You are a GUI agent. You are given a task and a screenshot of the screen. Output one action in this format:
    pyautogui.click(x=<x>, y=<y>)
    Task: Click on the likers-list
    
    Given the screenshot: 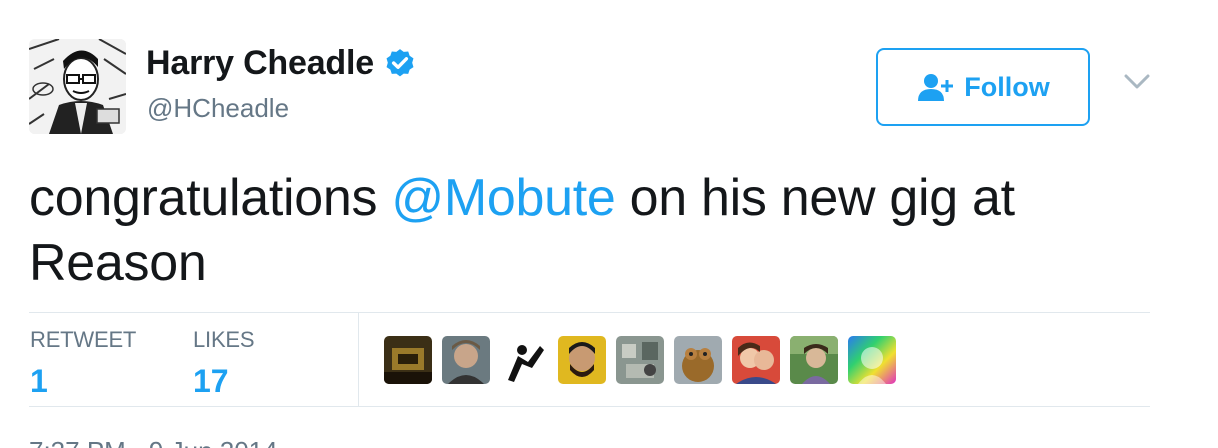 What is the action you would take?
    pyautogui.click(x=645, y=360)
    